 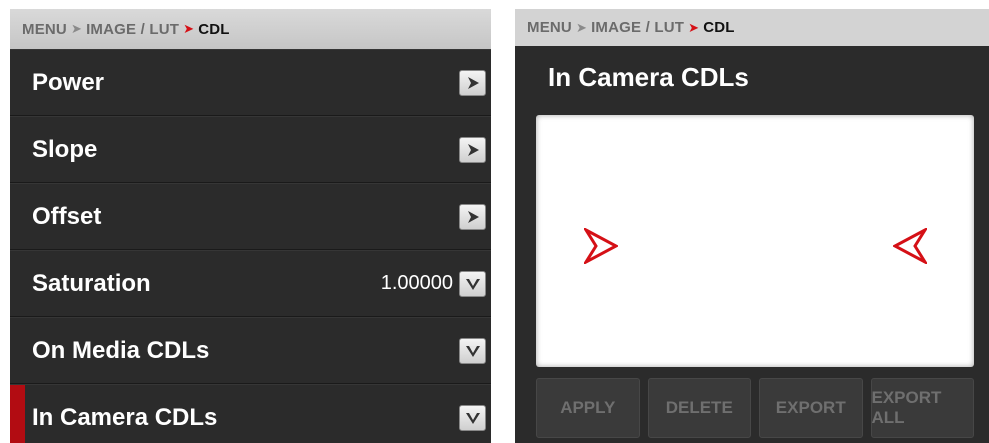 What do you see at coordinates (125, 417) in the screenshot?
I see `menu-item-label: In Camera CDLs` at bounding box center [125, 417].